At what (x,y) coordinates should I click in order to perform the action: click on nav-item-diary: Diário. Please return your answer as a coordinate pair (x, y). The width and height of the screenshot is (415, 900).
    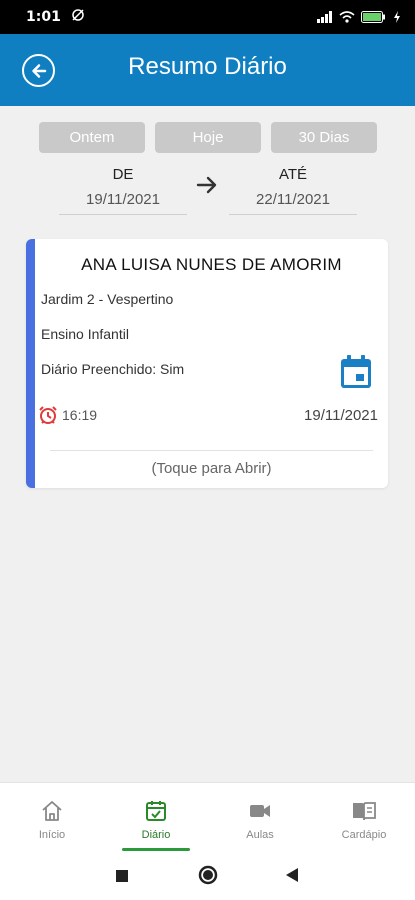
    Looking at the image, I should click on (156, 818).